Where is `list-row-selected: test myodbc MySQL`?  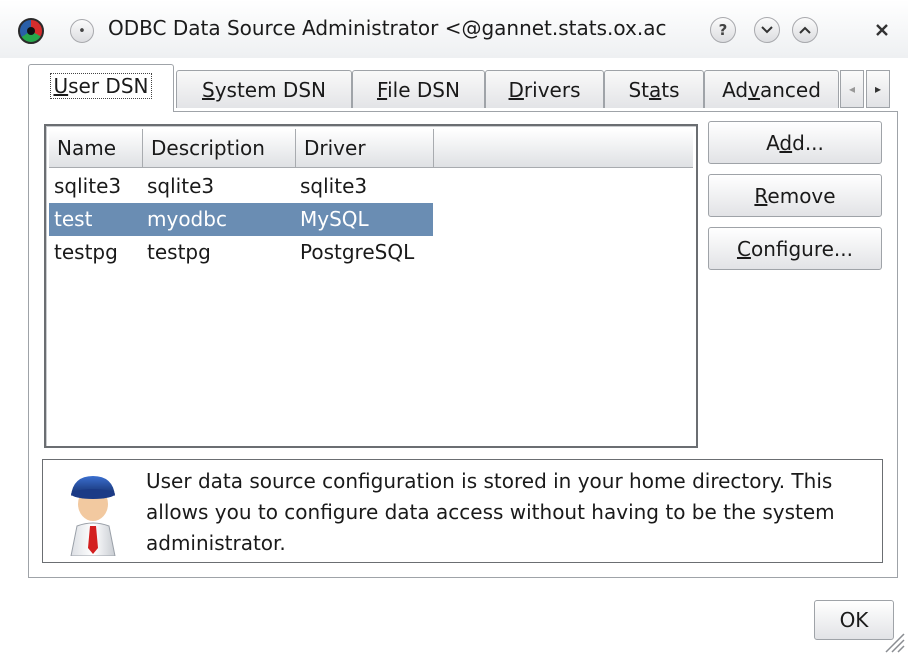 list-row-selected: test myodbc MySQL is located at coordinates (241, 219).